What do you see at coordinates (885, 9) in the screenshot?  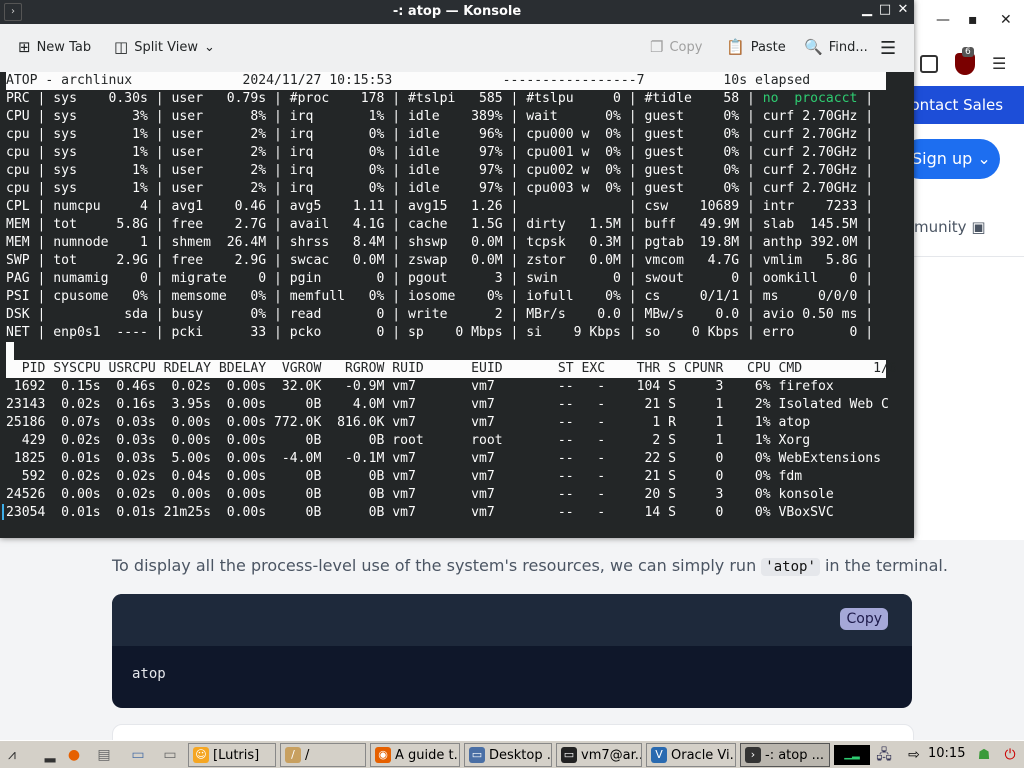 I see `maximize-icon: □` at bounding box center [885, 9].